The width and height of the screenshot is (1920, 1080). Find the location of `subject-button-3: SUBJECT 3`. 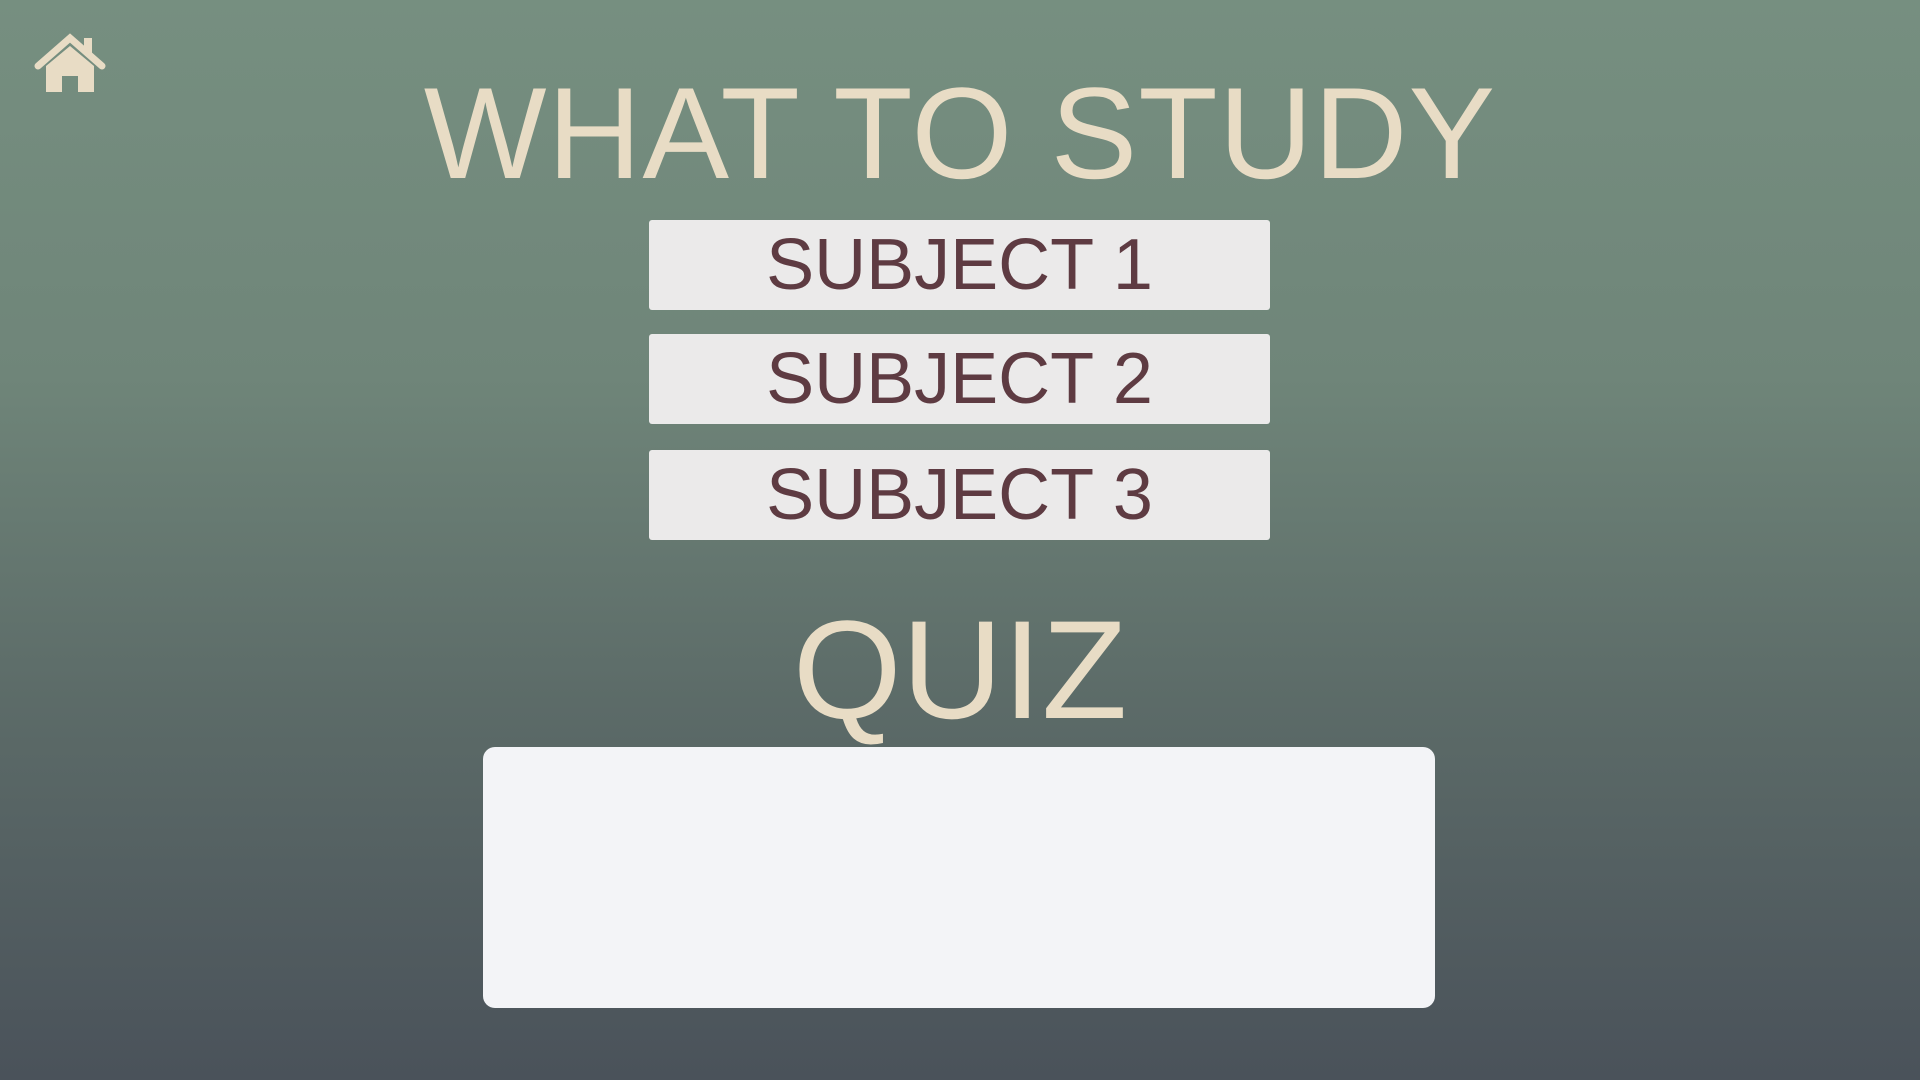

subject-button-3: SUBJECT 3 is located at coordinates (959, 495).